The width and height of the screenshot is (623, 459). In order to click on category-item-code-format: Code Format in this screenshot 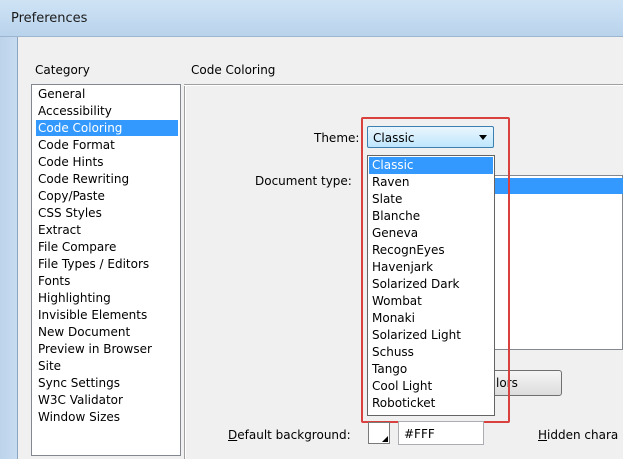, I will do `click(76, 145)`.